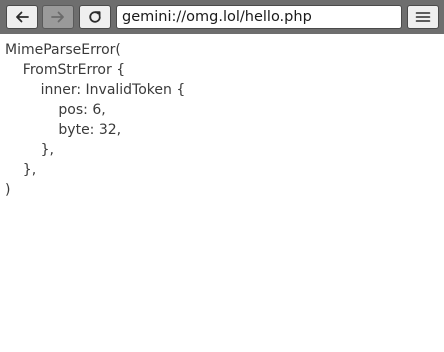 This screenshot has width=444, height=352. I want to click on arrow-right-icon, so click(57, 17).